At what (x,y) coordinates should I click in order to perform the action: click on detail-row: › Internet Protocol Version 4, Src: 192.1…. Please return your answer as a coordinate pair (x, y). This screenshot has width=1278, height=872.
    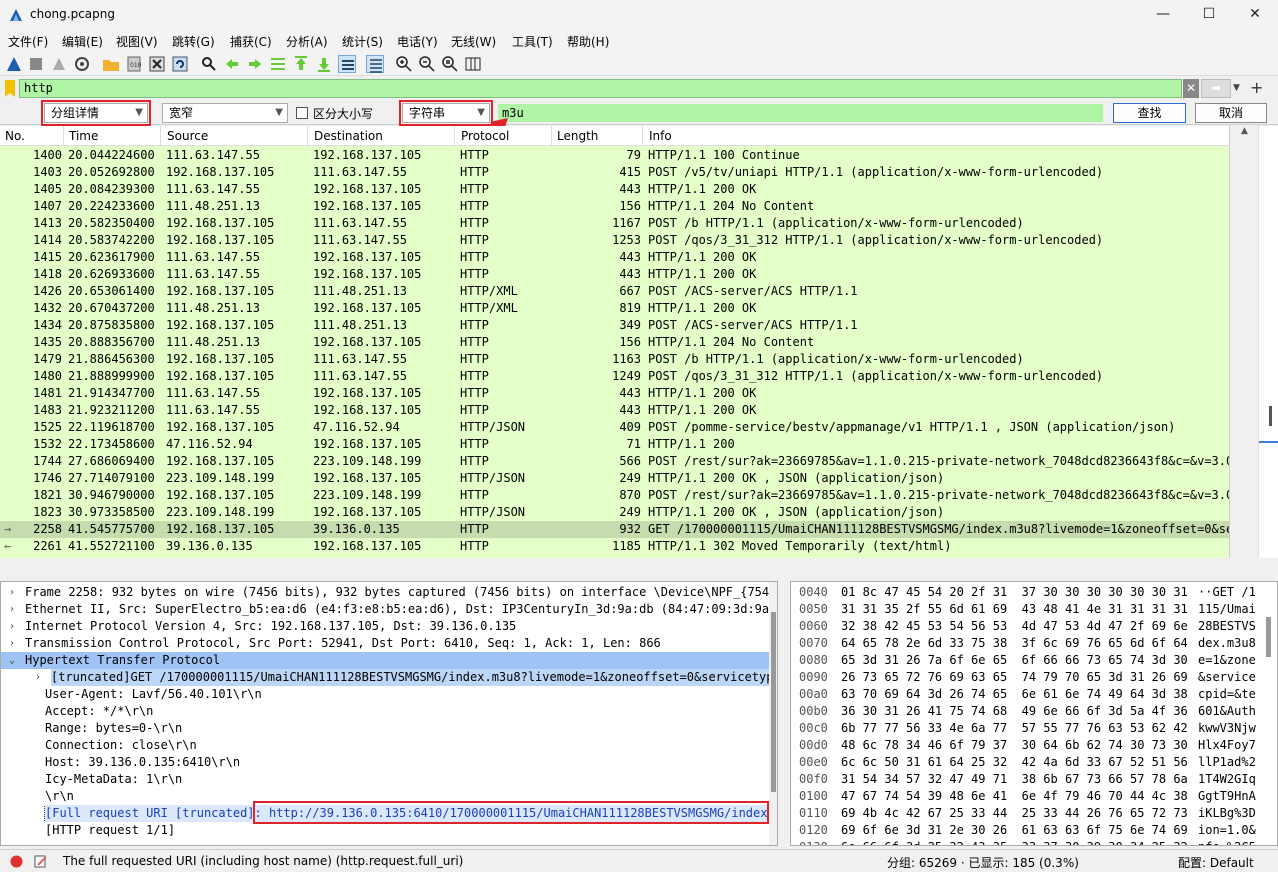
    Looking at the image, I should click on (385, 626).